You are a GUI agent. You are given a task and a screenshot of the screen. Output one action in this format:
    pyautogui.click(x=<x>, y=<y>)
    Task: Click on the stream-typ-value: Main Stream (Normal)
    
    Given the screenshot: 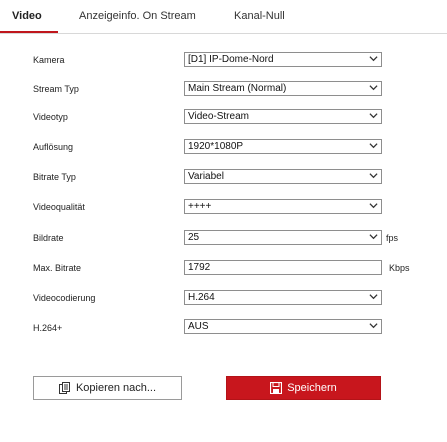 What is the action you would take?
    pyautogui.click(x=237, y=88)
    